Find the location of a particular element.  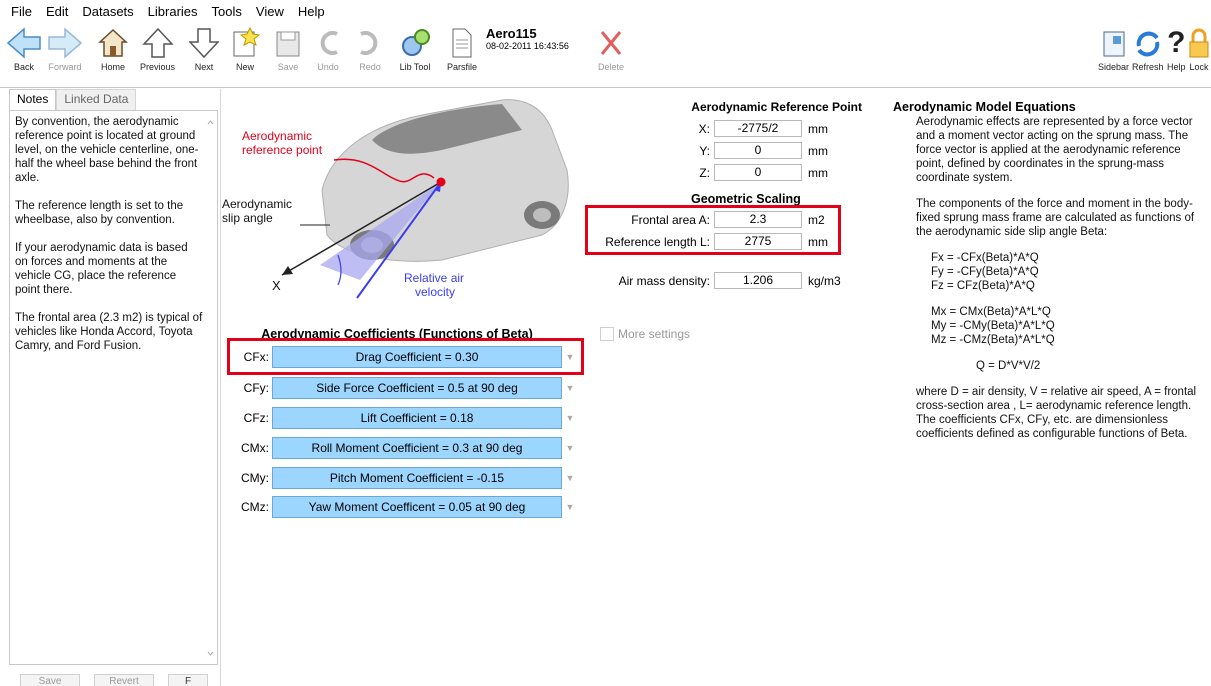

down-arrow-icon is located at coordinates (204, 43).